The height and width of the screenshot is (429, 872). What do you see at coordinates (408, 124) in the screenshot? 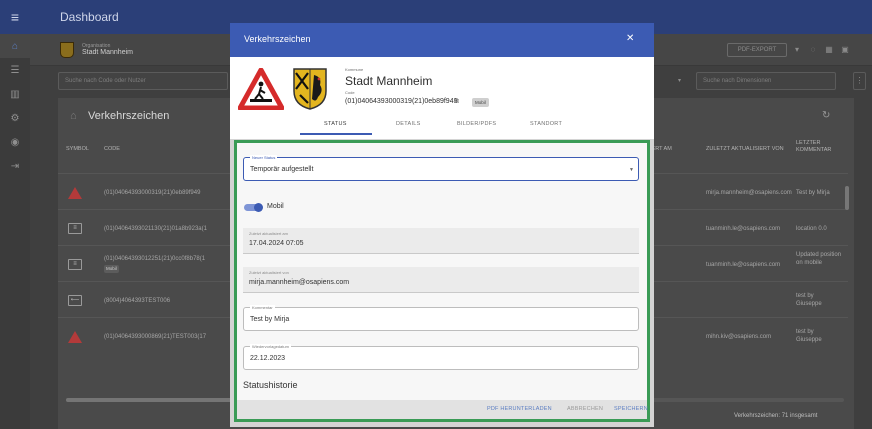
I see `tab-details: DETAILS` at bounding box center [408, 124].